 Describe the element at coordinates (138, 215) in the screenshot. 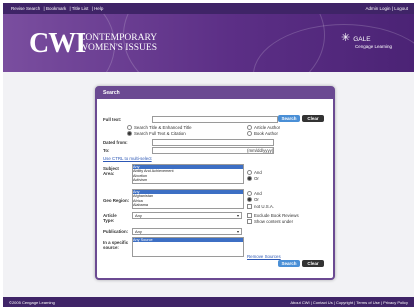

I see `article-type-value: Any` at that location.